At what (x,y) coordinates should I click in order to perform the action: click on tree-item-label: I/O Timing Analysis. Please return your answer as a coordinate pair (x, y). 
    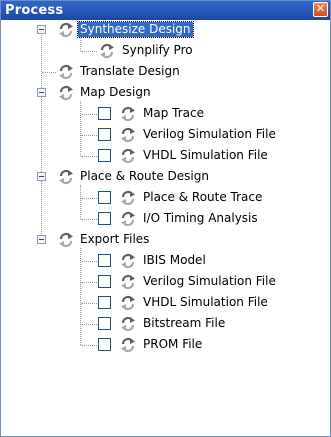
    Looking at the image, I should click on (200, 218).